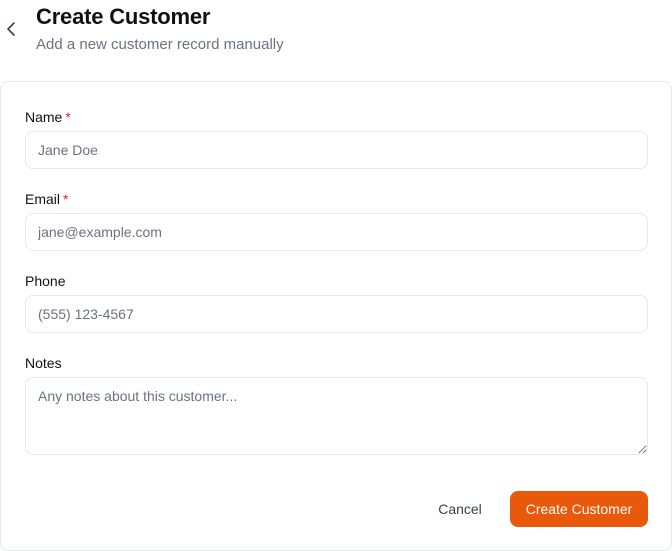  I want to click on back-button, so click(11, 29).